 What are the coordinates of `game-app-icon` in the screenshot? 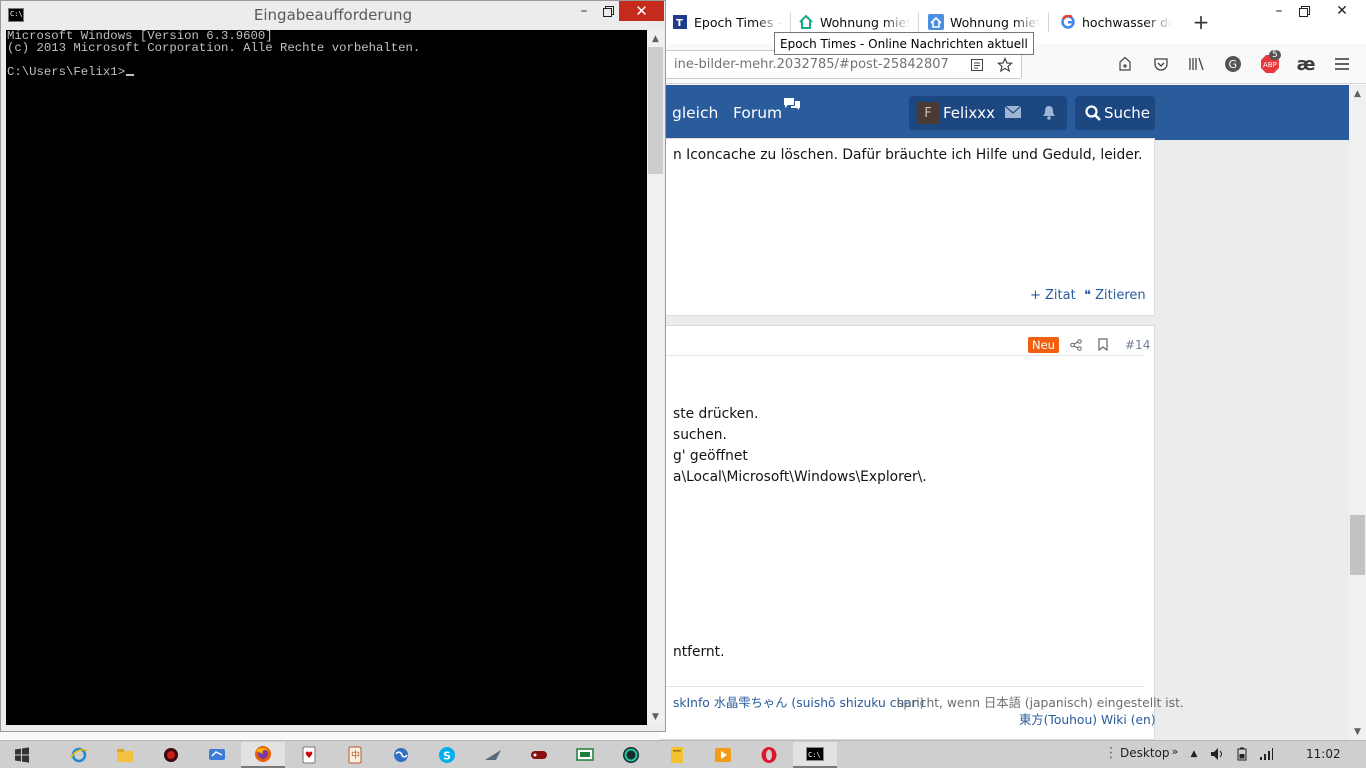 It's located at (539, 755).